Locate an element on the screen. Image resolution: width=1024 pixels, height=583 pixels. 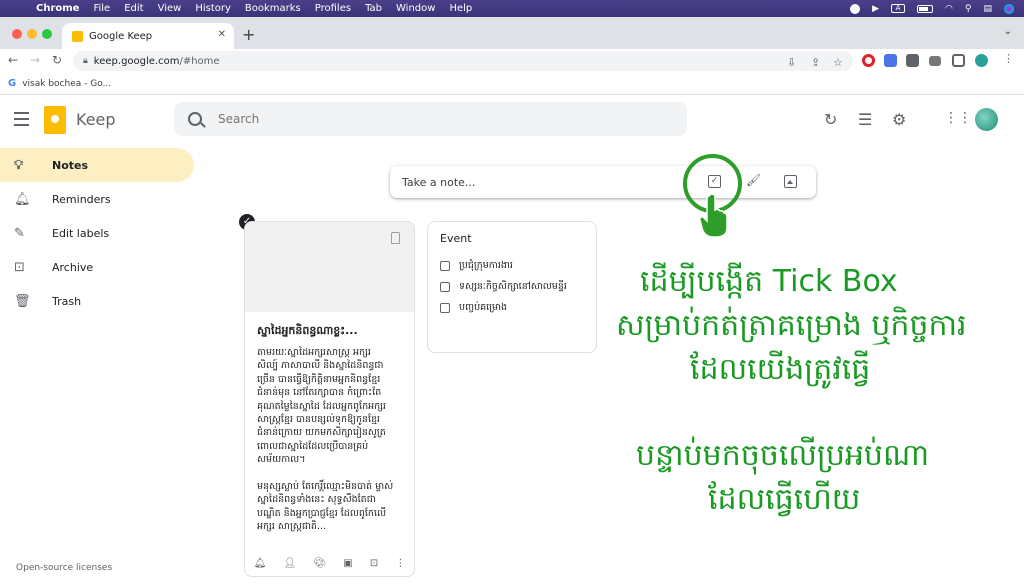
browser-tab-keep: Google Keep ✕ is located at coordinates (148, 36).